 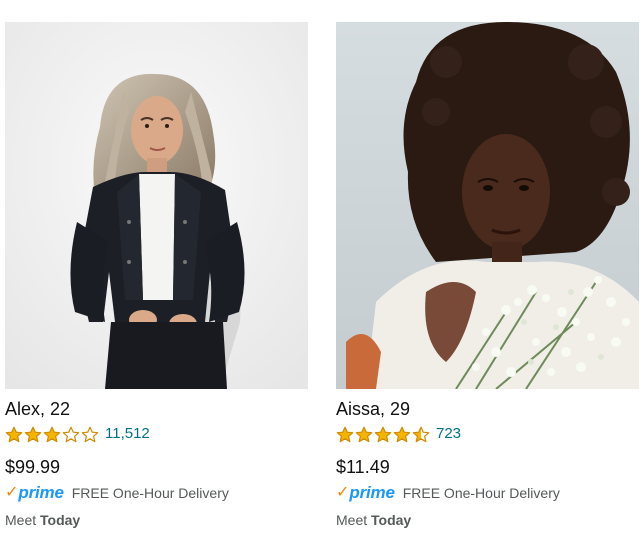 What do you see at coordinates (487, 409) in the screenshot?
I see `product-title: Aissa, 29` at bounding box center [487, 409].